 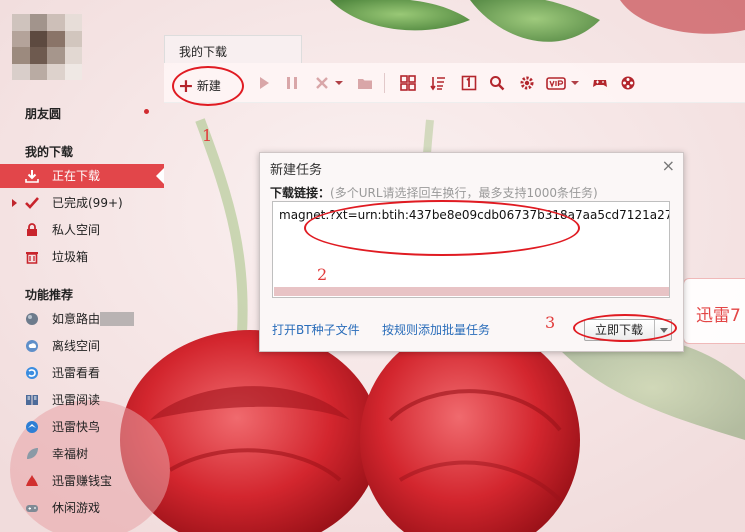 What do you see at coordinates (32, 427) in the screenshot?
I see `bird-icon` at bounding box center [32, 427].